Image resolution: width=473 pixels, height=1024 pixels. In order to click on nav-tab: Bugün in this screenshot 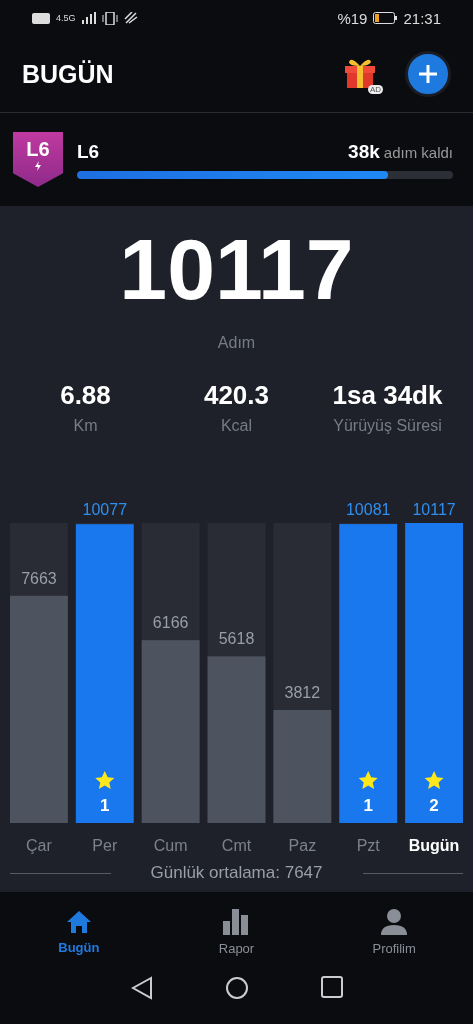, I will do `click(78, 932)`.